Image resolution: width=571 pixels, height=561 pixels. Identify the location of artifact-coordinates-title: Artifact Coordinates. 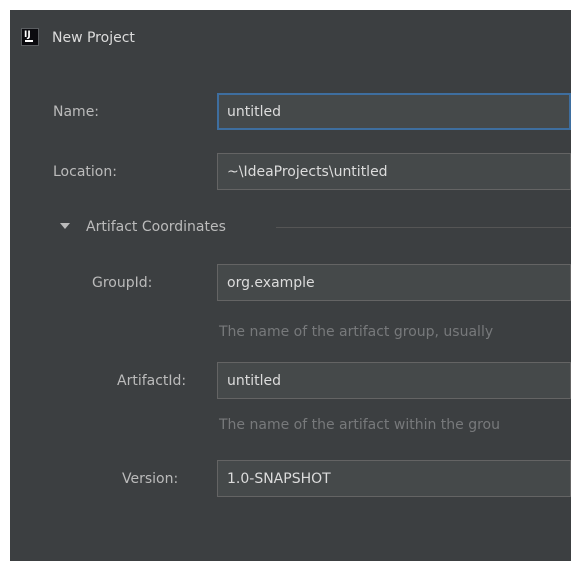
(156, 227).